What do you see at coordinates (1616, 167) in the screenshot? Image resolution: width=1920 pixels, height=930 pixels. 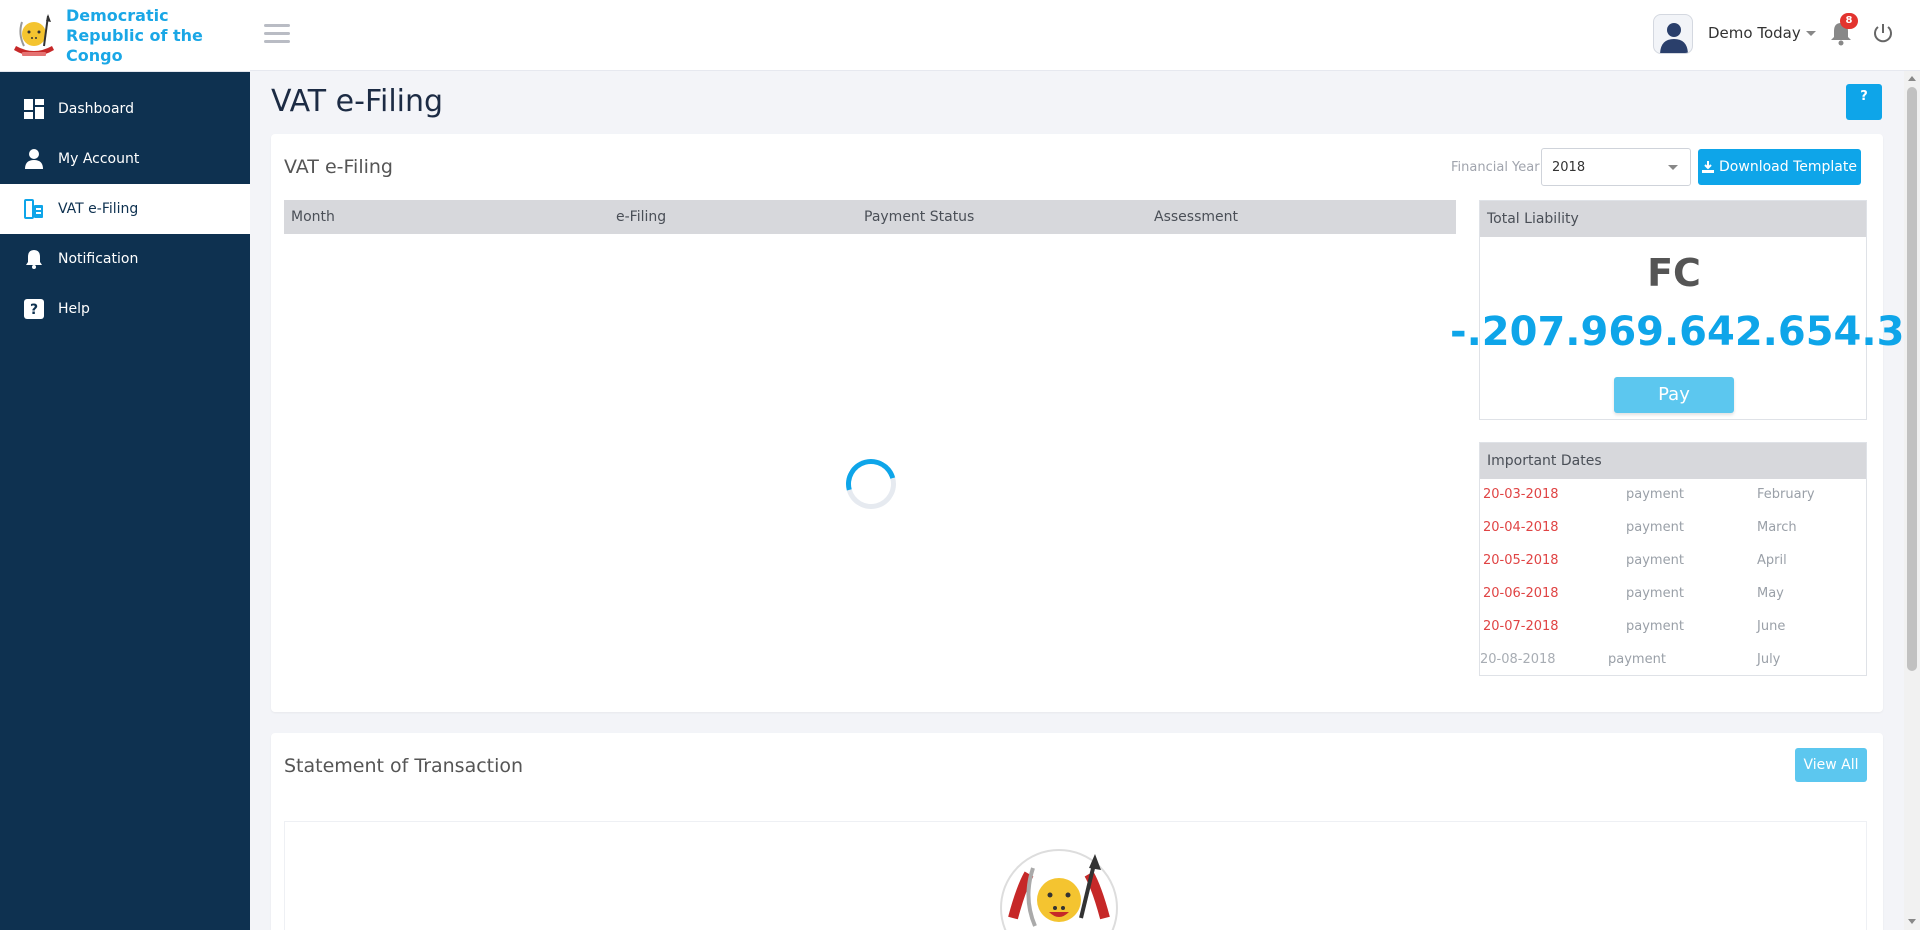 I see `financial-year-select: 2018` at bounding box center [1616, 167].